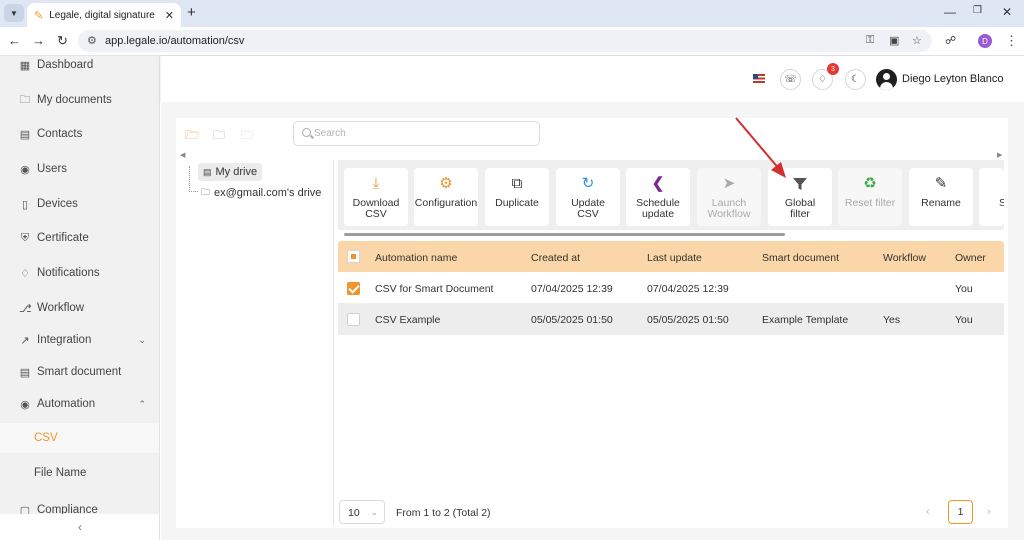 This screenshot has height=540, width=1024. I want to click on extensions-icon: ☍, so click(950, 41).